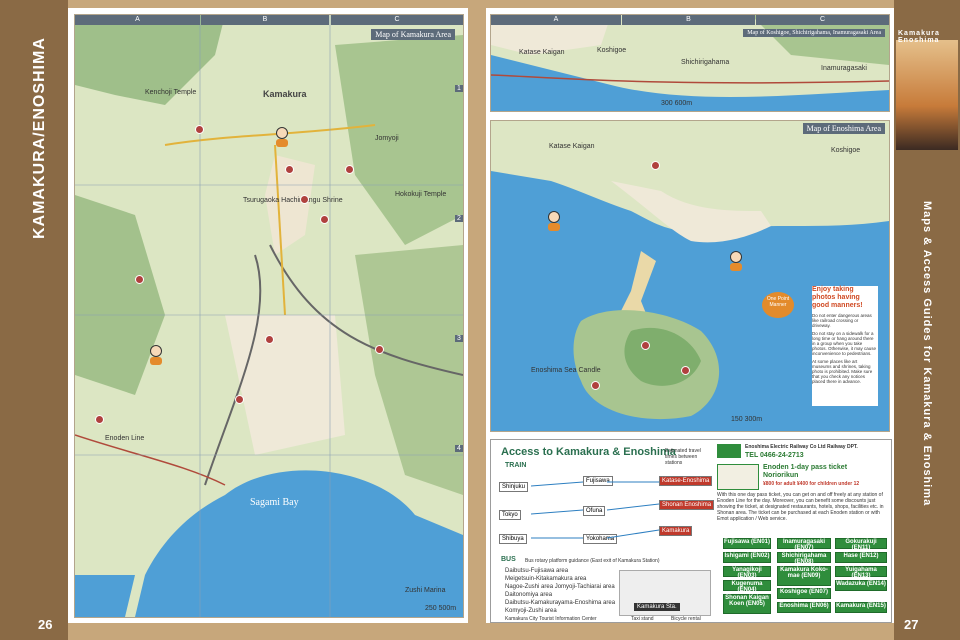 Image resolution: width=960 pixels, height=640 pixels. What do you see at coordinates (560, 603) in the screenshot?
I see `bus-route-5: Daibutsu-Kamakurayama-Enoshima area` at bounding box center [560, 603].